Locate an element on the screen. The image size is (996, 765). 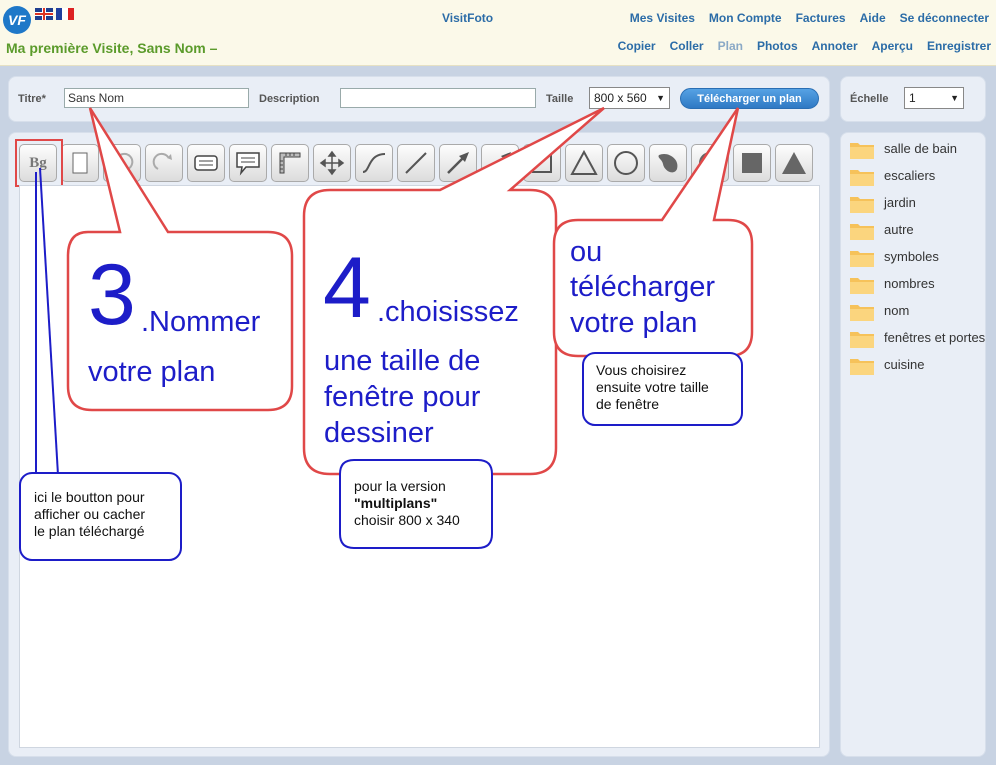
step4-text-c: fenêtre pour is located at coordinates (402, 397).